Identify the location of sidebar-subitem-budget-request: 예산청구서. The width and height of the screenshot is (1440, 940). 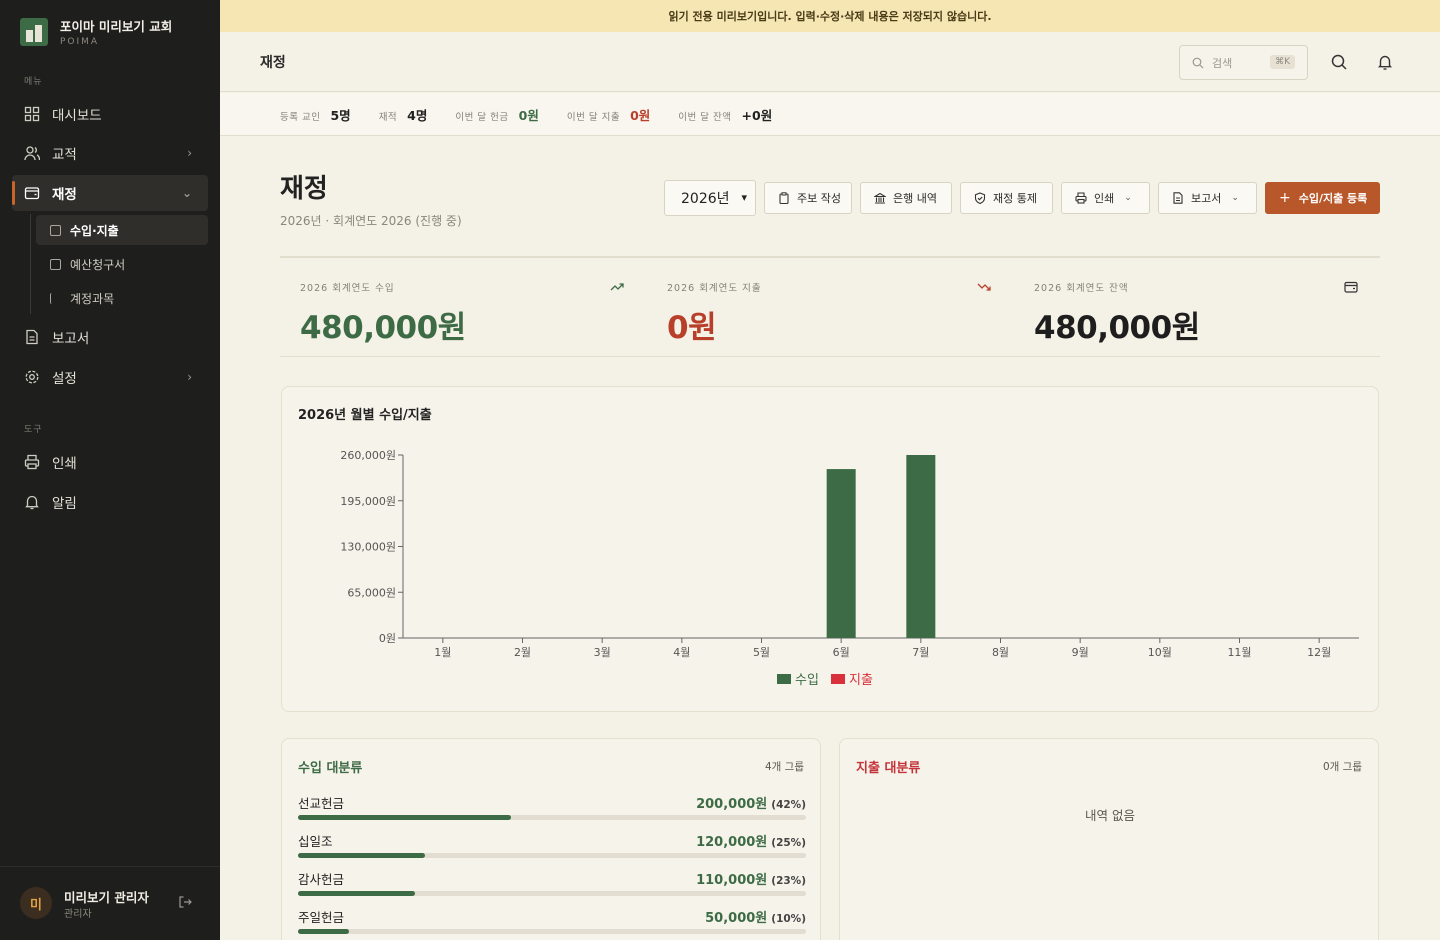
(122, 264).